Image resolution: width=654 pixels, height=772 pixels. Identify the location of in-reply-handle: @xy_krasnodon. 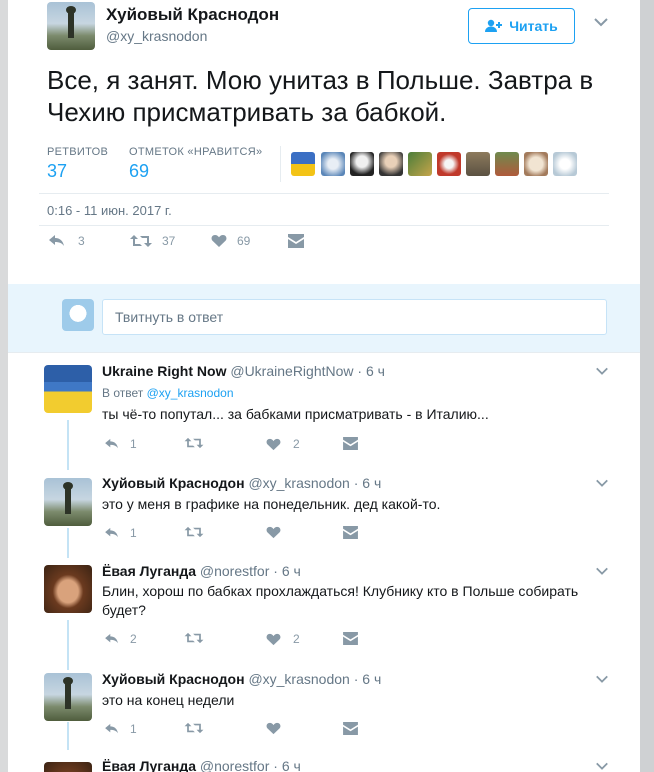
(190, 393).